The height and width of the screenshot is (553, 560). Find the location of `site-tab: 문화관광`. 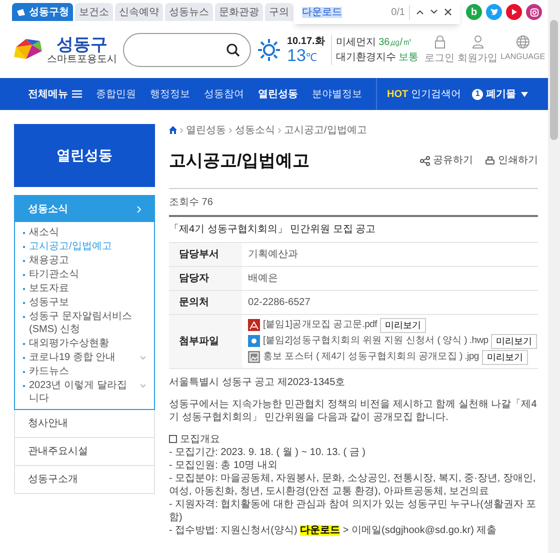

site-tab: 문화관광 is located at coordinates (239, 12).